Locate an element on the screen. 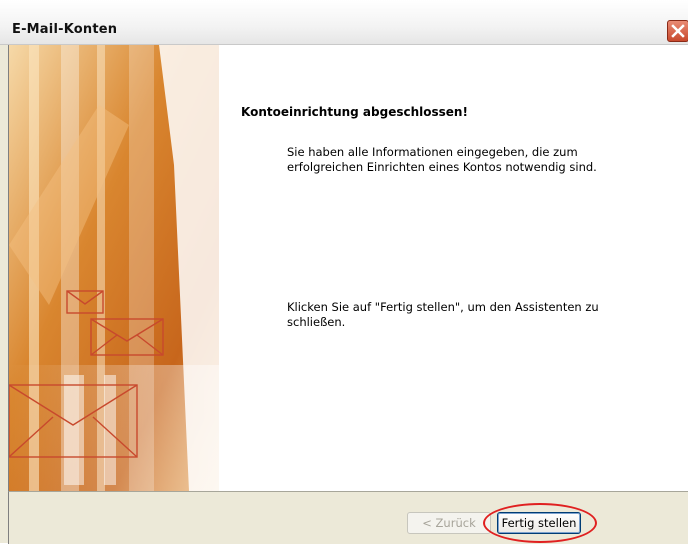 This screenshot has height=544, width=688. back-button: < Zurück is located at coordinates (449, 523).